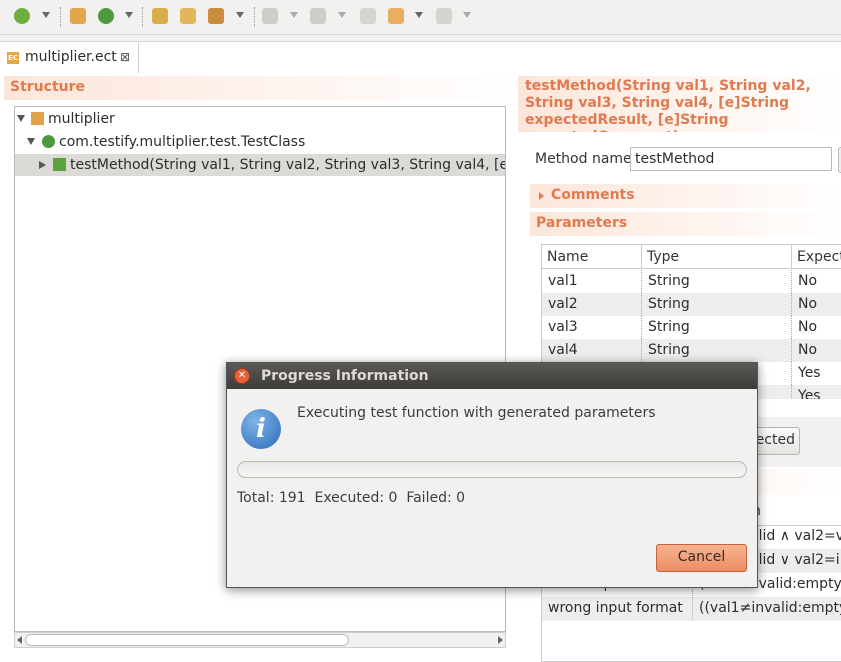 The image size is (841, 662). Describe the element at coordinates (13, 58) in the screenshot. I see `ect-file-icon: EC` at that location.